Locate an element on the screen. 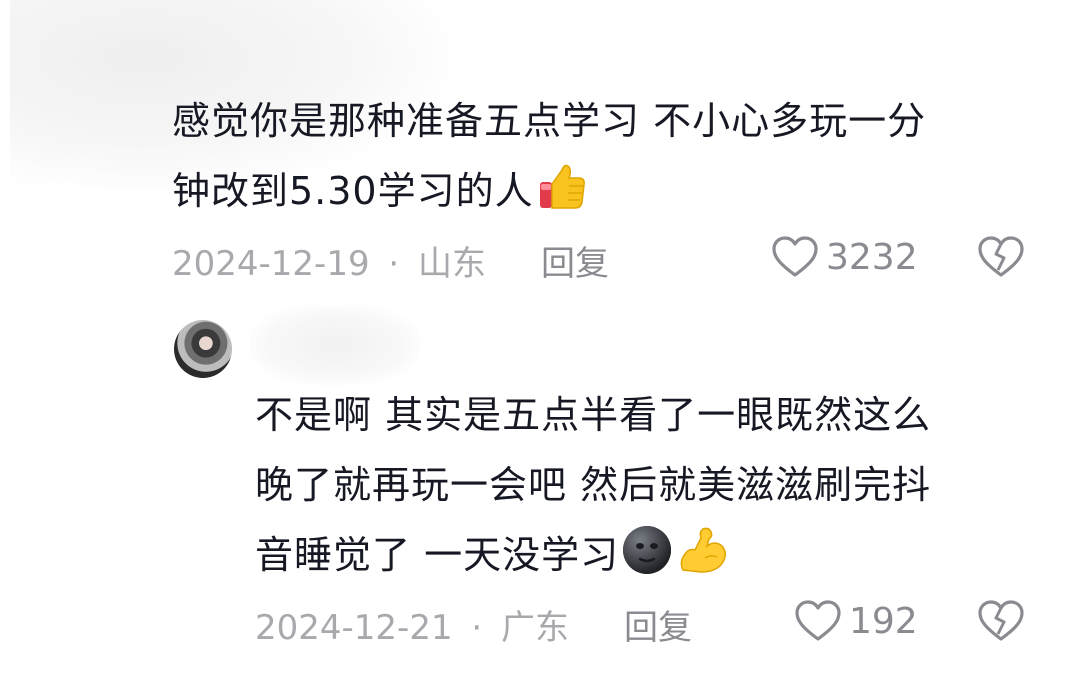  thumbs-up-icon is located at coordinates (562, 197).